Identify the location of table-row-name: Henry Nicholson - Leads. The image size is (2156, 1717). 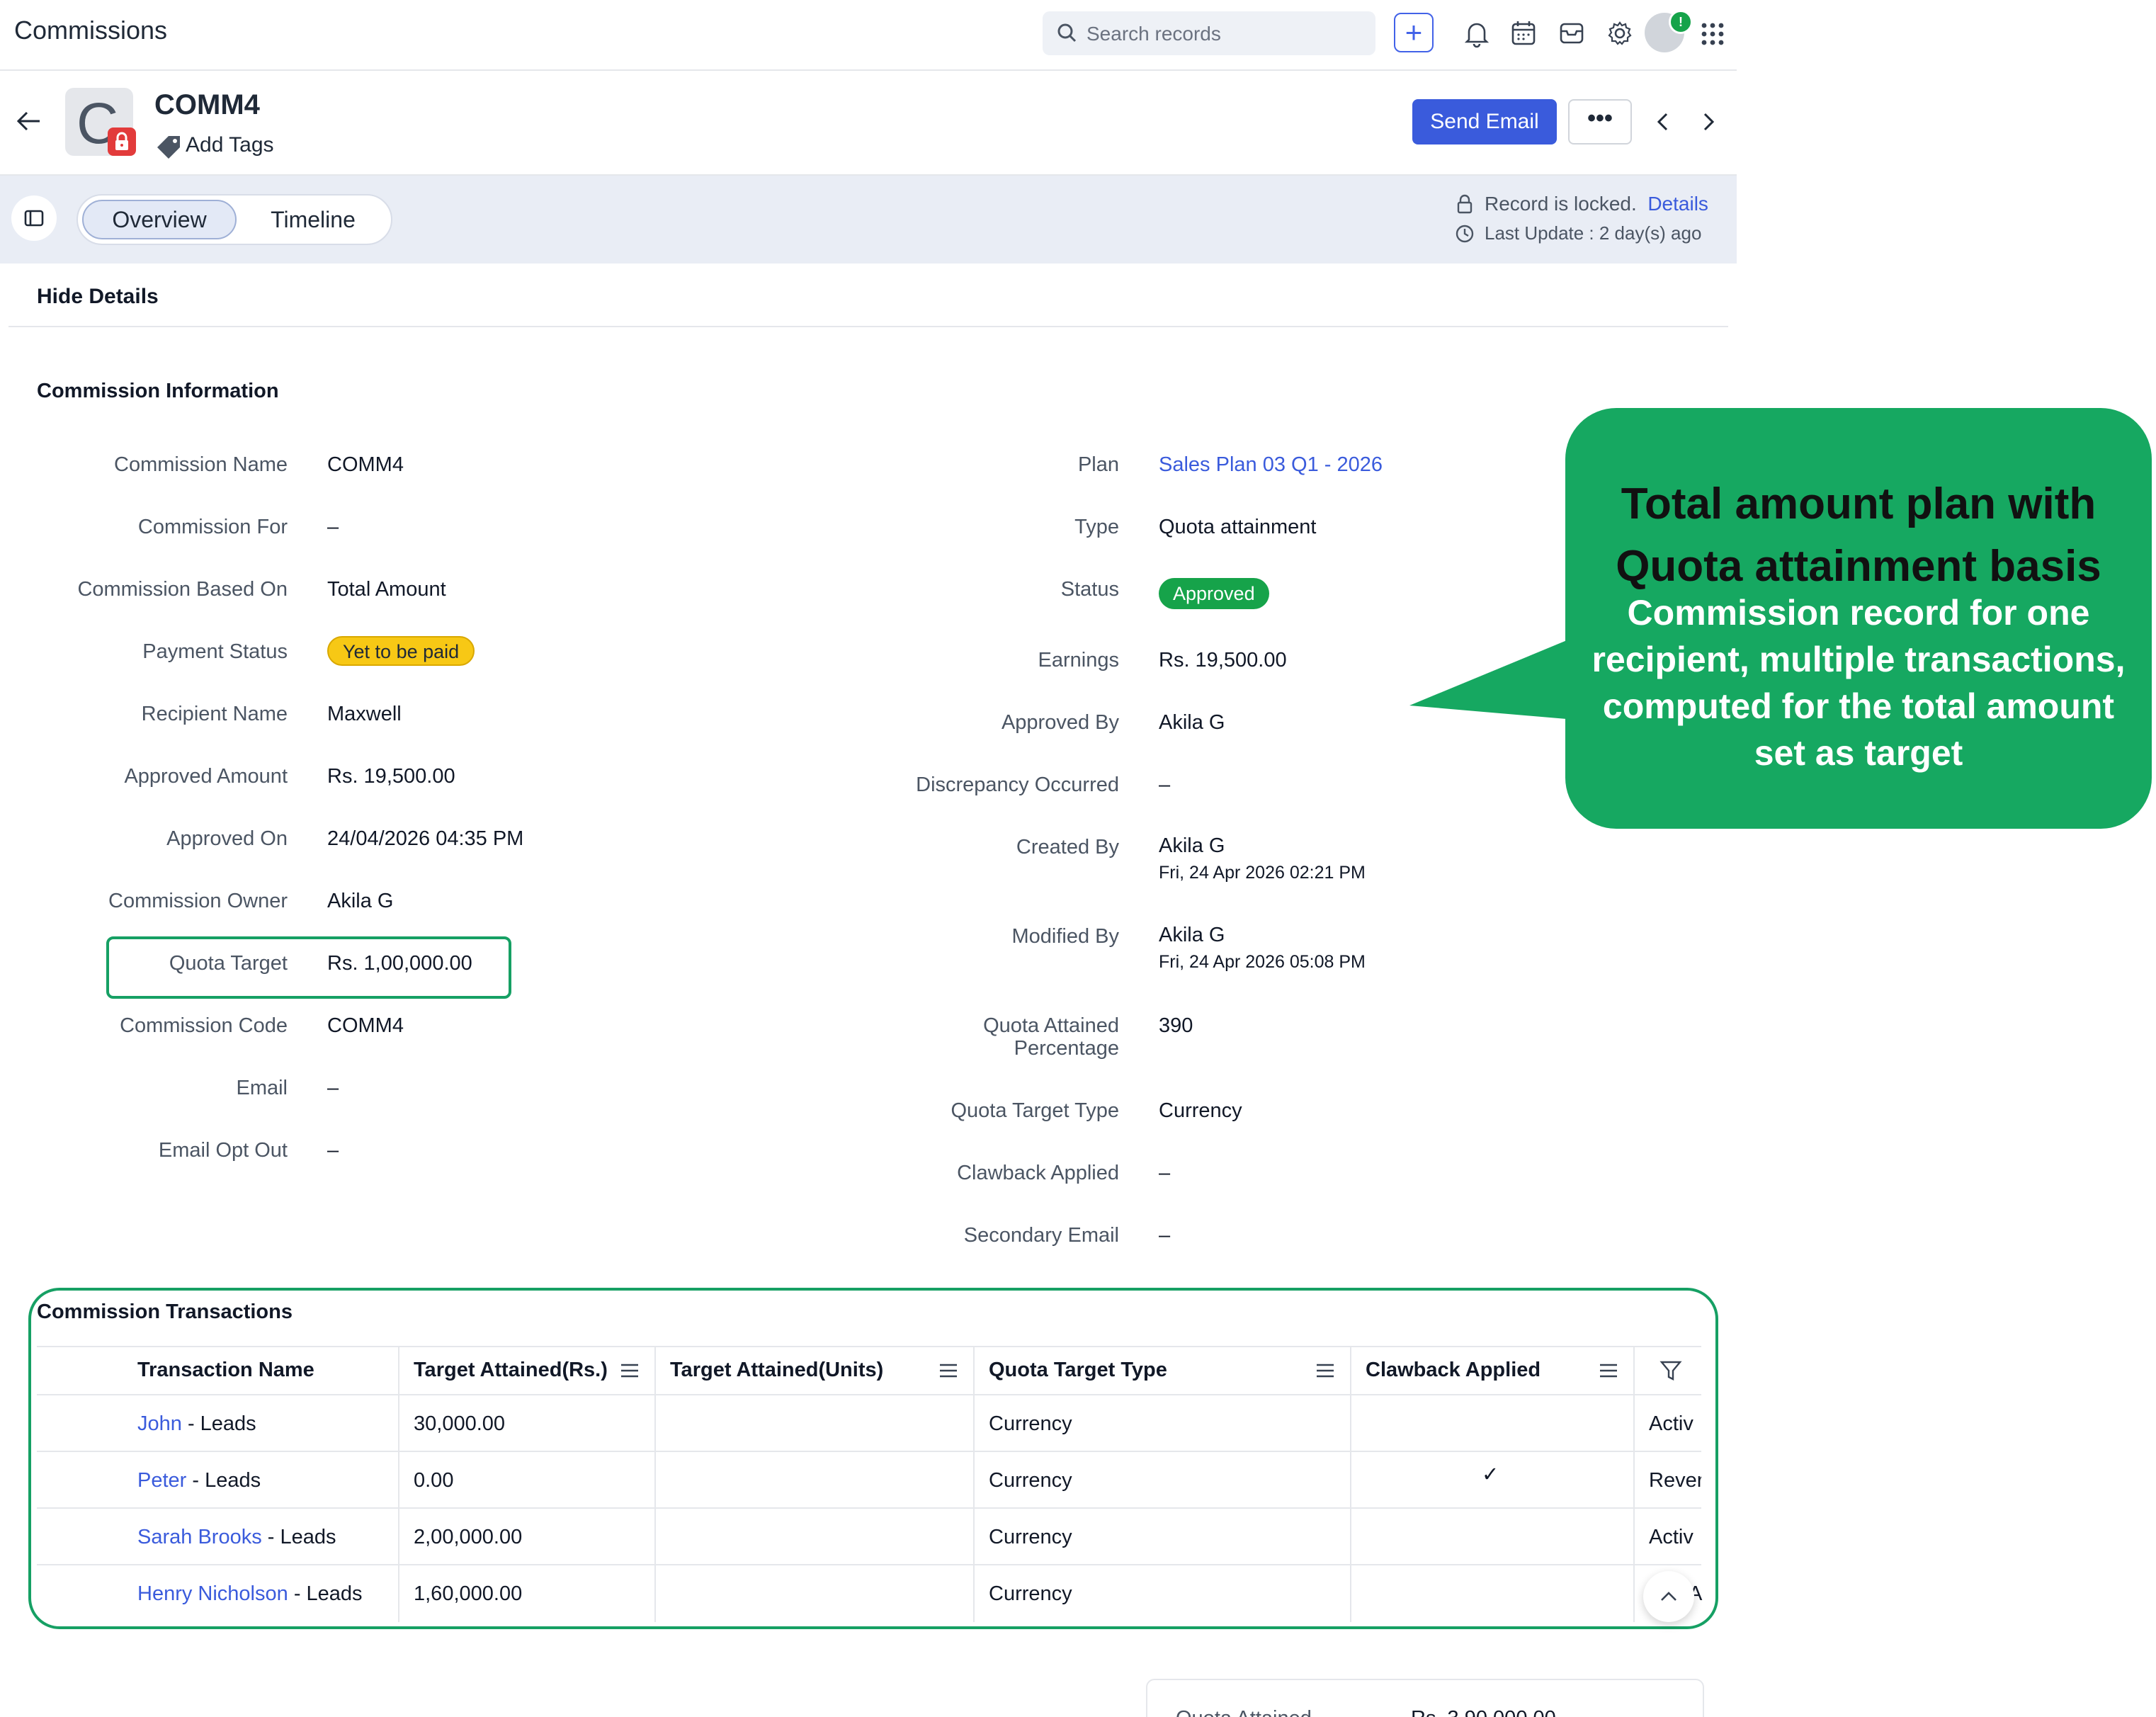
(250, 1594).